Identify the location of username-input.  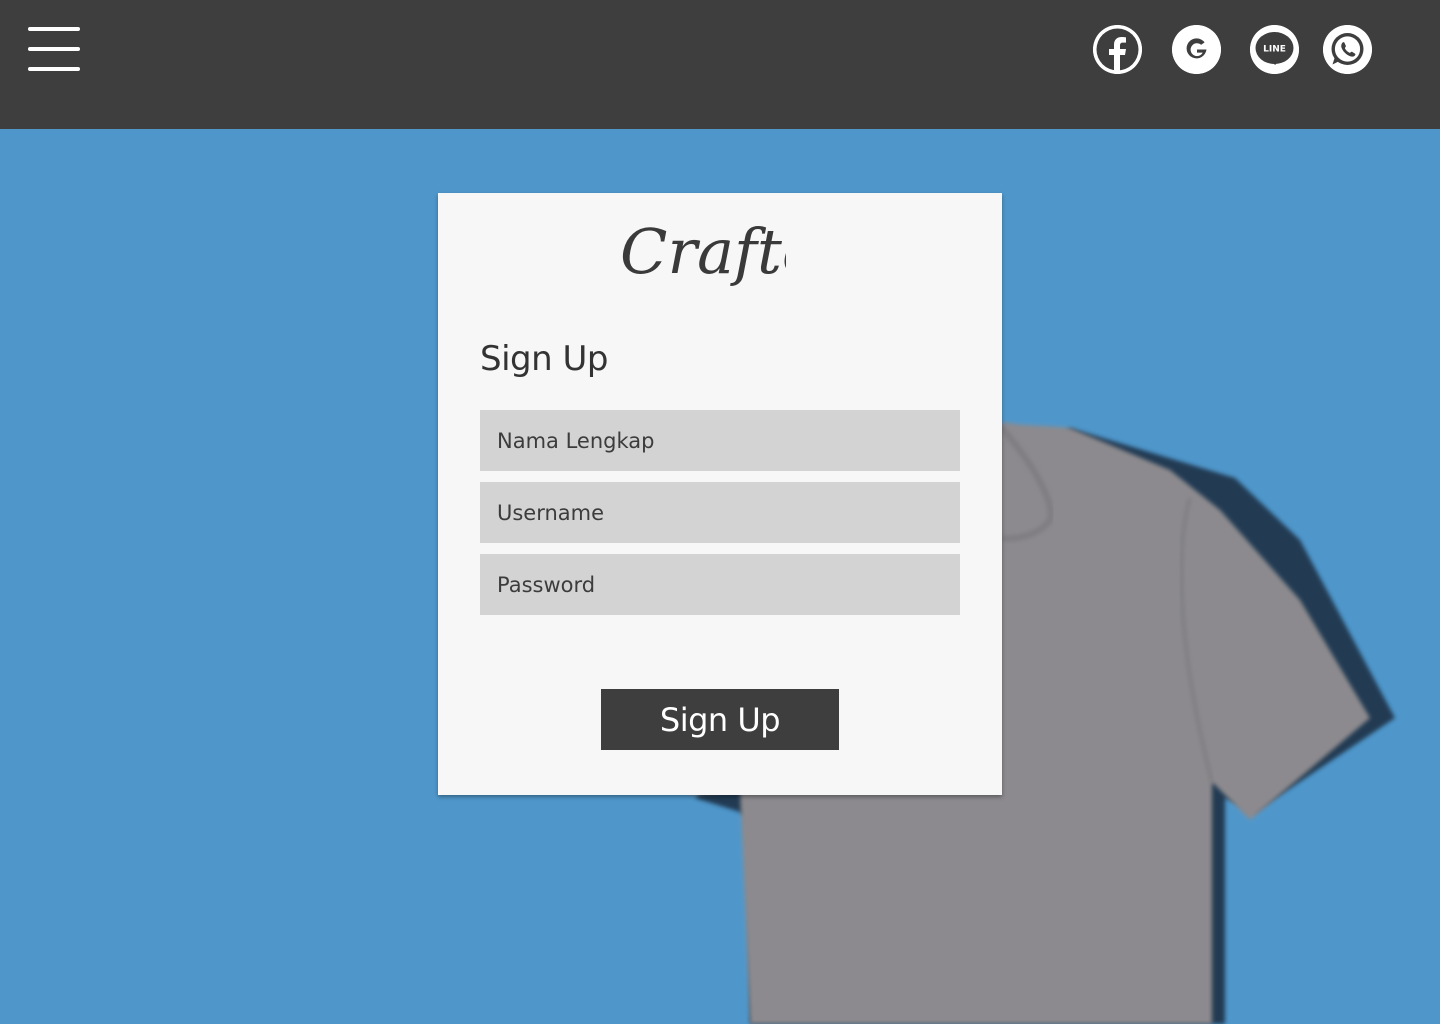
(720, 512).